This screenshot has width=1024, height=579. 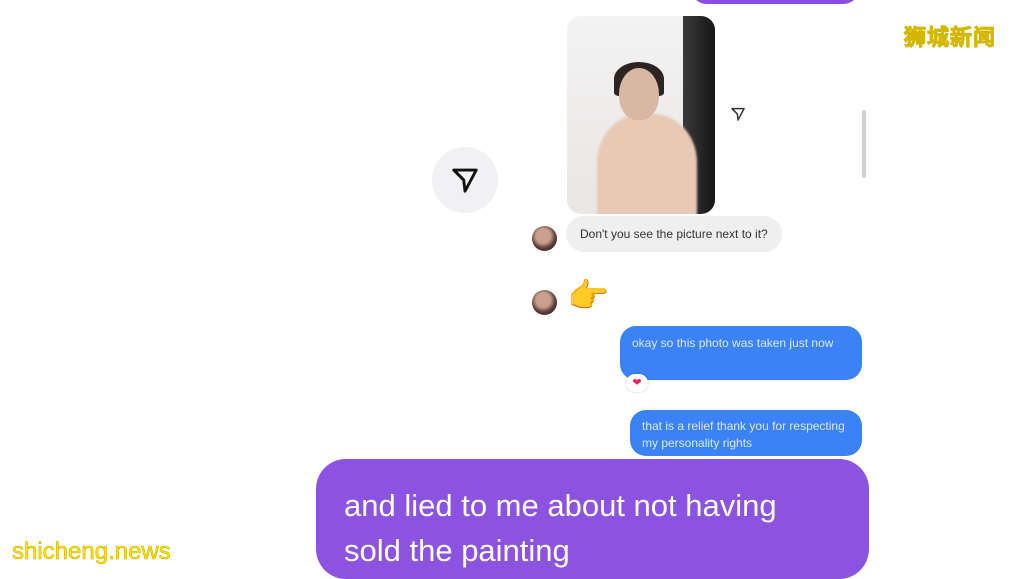 I want to click on watermark-url: shicheng.news, so click(x=91, y=552).